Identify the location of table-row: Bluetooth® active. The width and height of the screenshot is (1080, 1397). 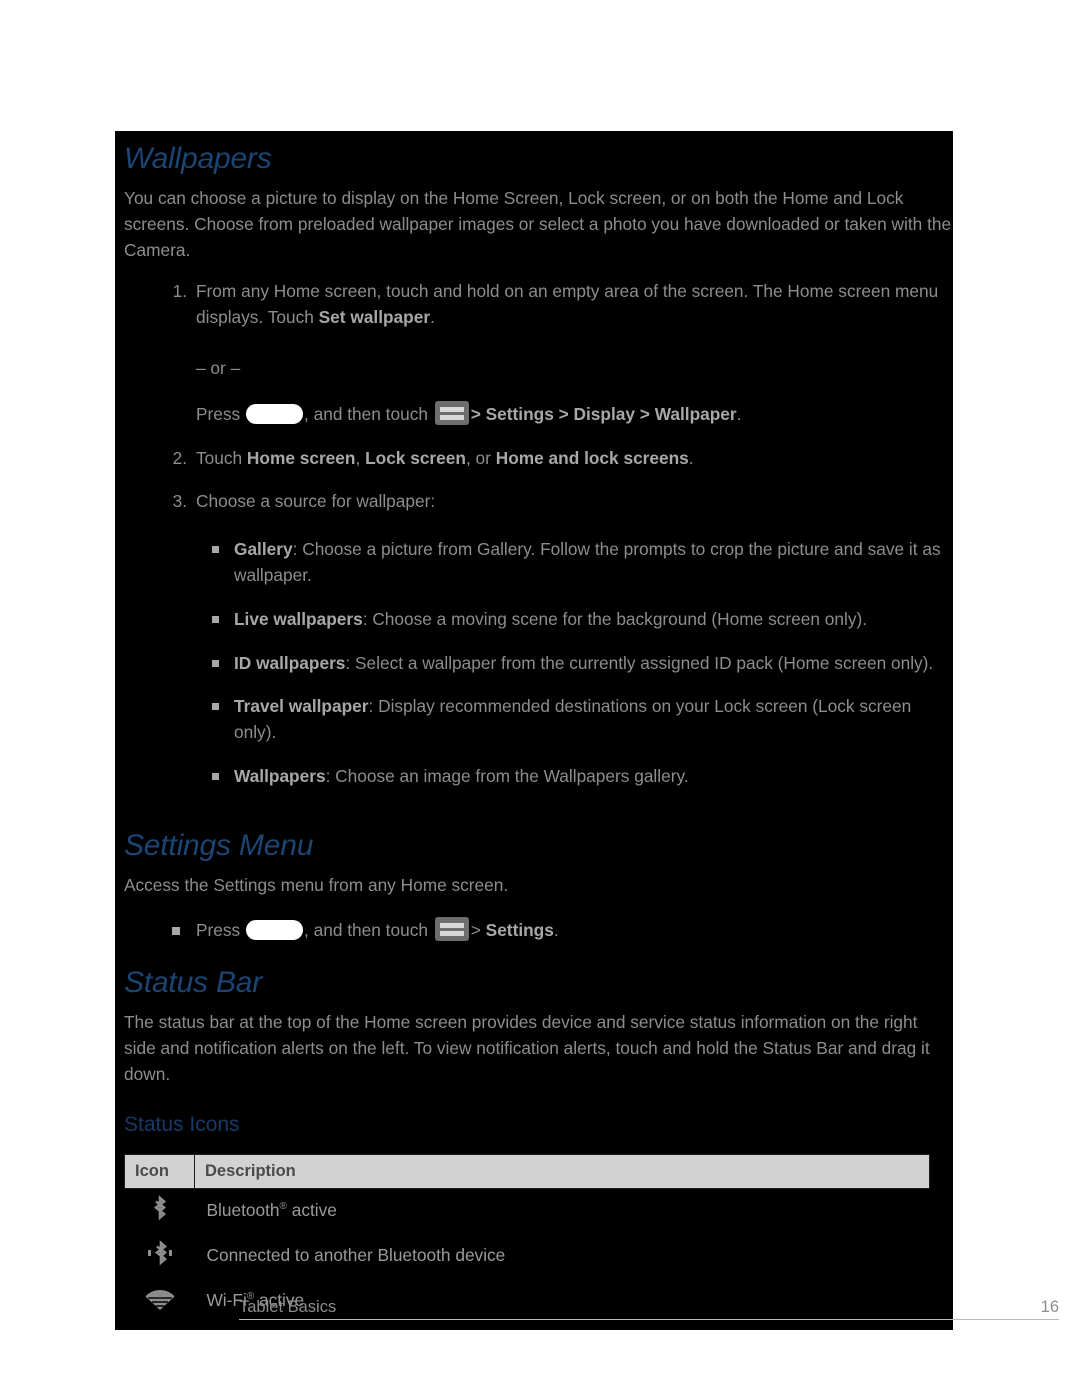
(527, 1210).